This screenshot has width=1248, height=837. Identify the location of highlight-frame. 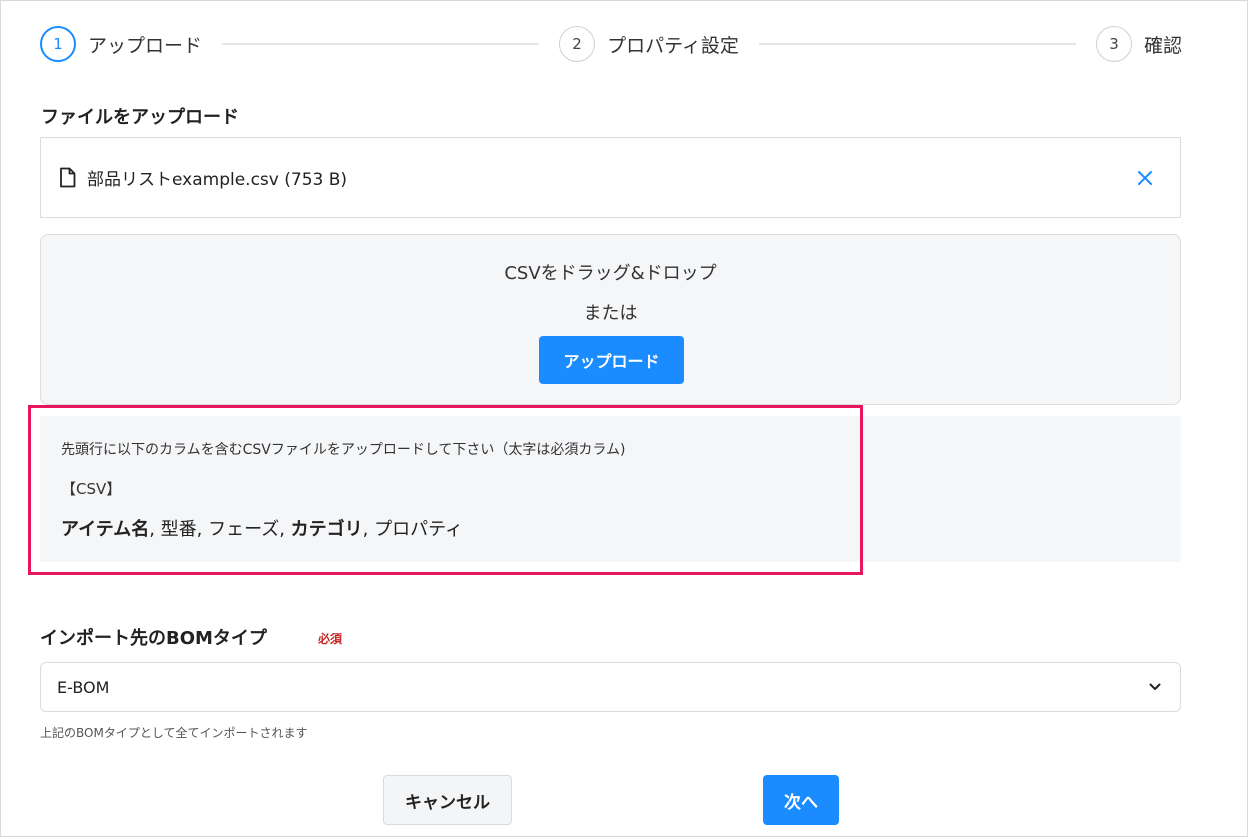
(445, 490).